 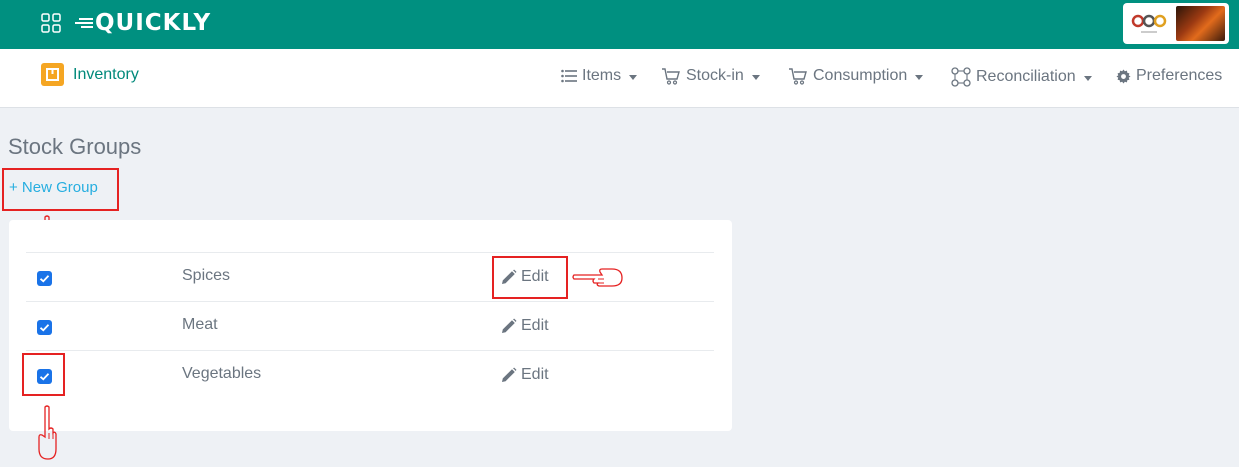 I want to click on group-name: Vegetables, so click(x=222, y=373).